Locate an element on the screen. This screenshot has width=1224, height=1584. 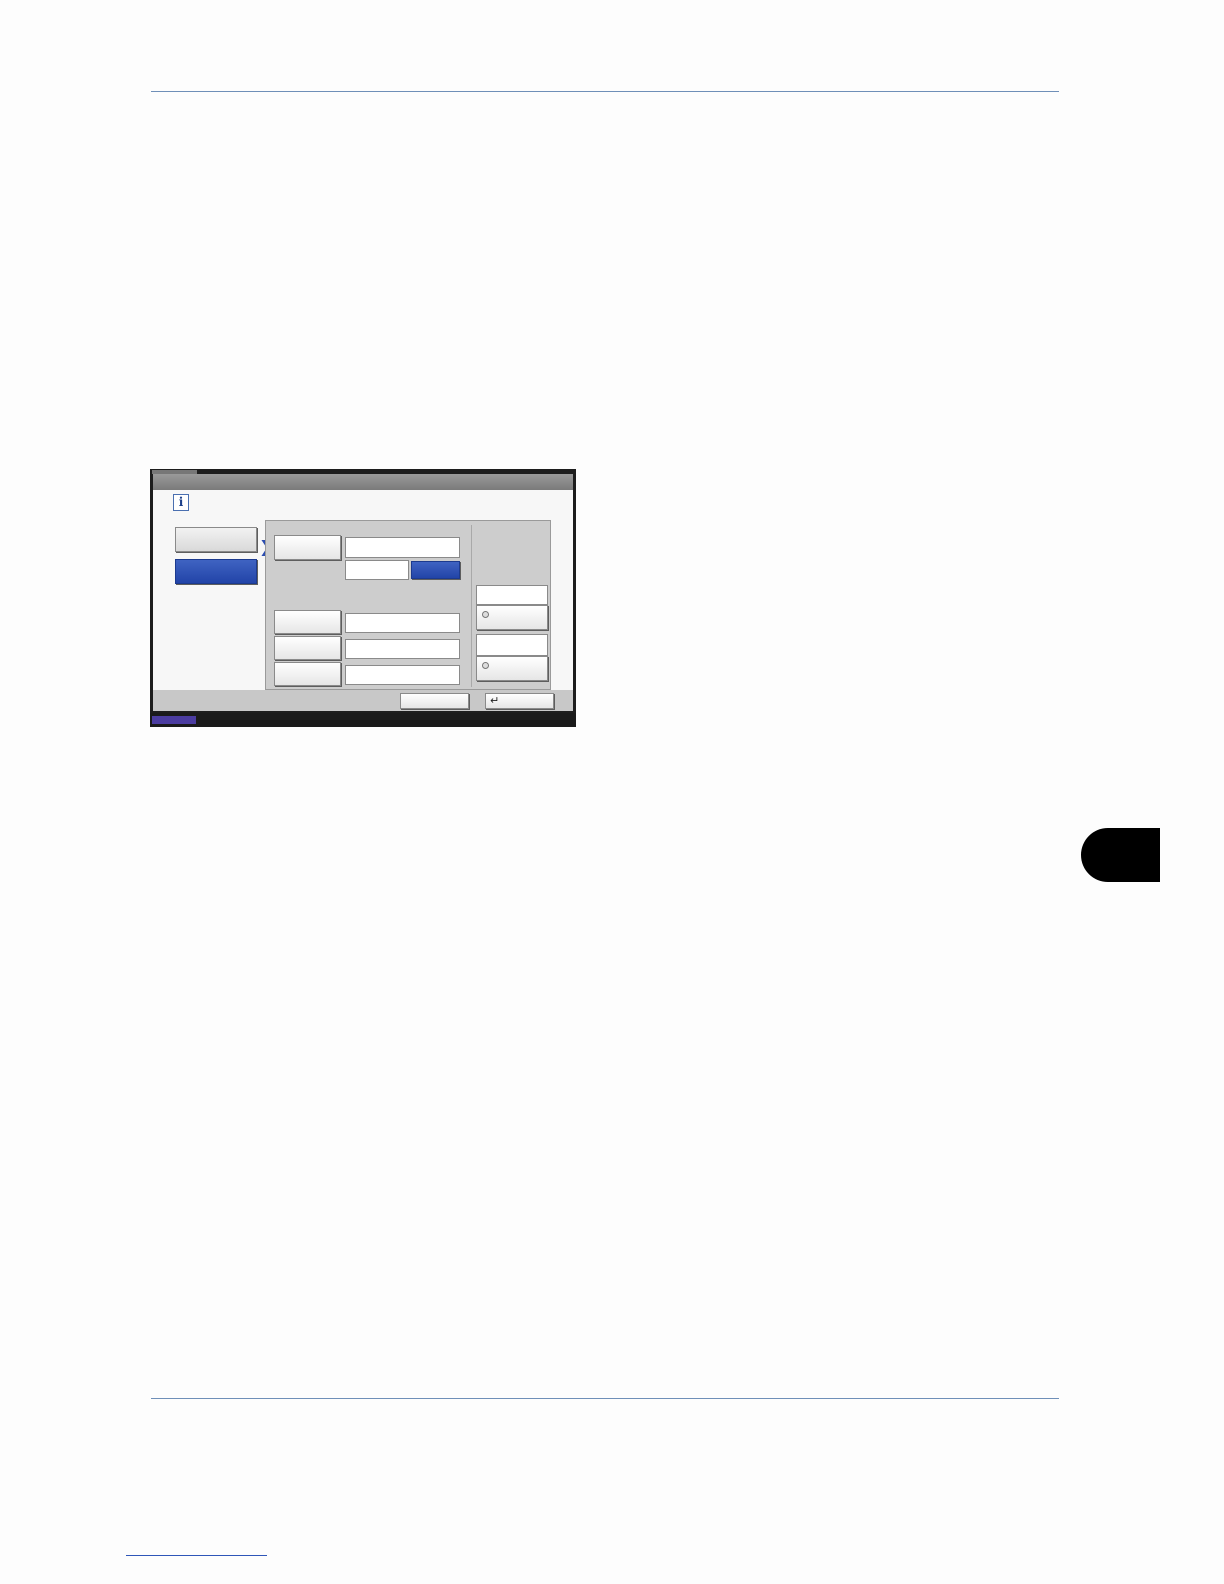
setting-subfield is located at coordinates (377, 570).